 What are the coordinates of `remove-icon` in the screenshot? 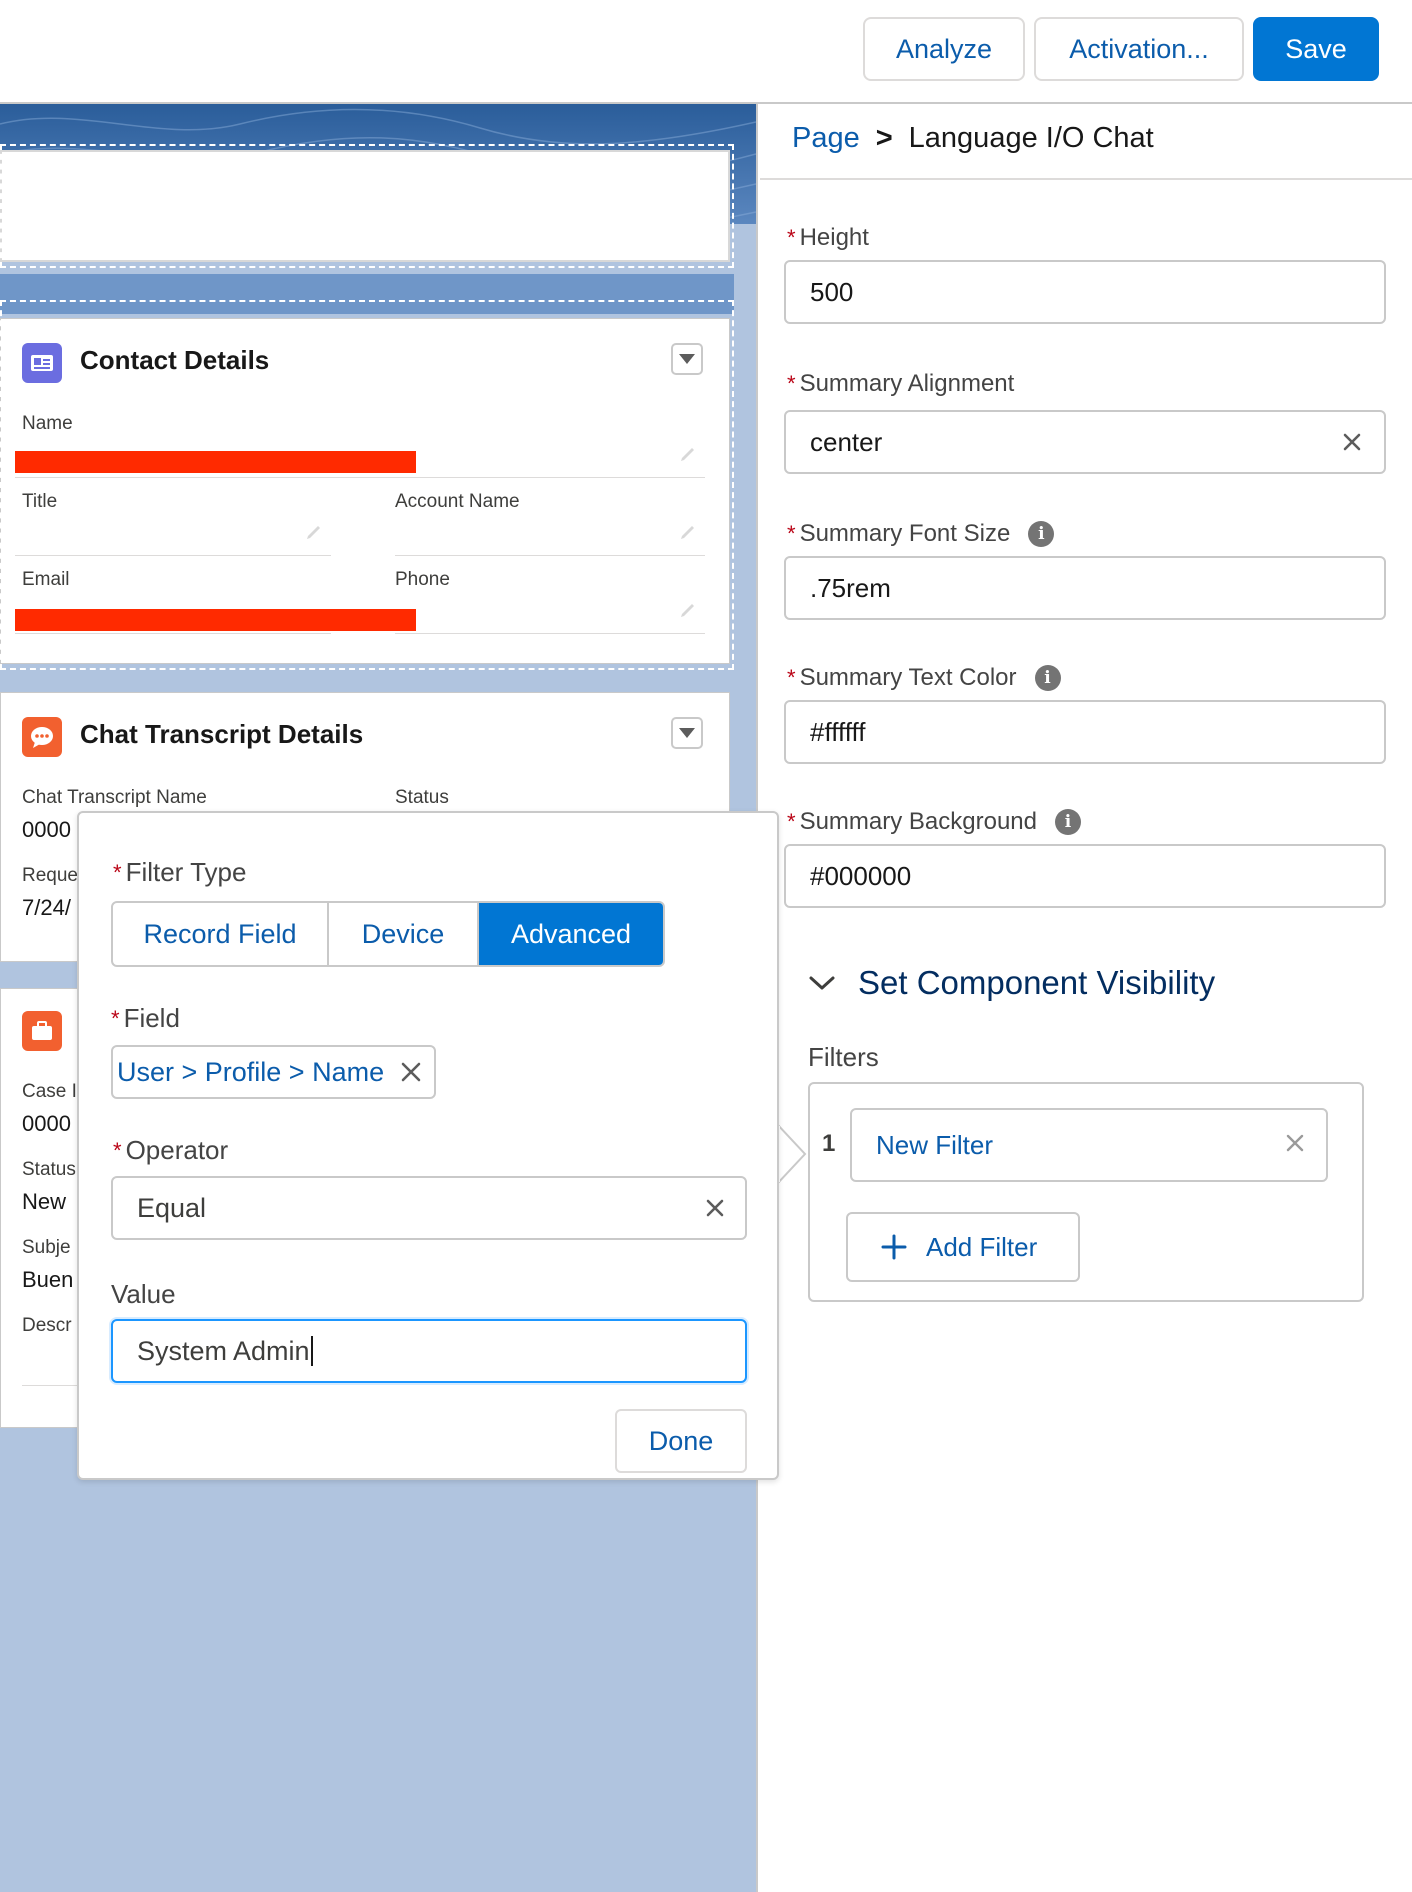 It's located at (411, 1072).